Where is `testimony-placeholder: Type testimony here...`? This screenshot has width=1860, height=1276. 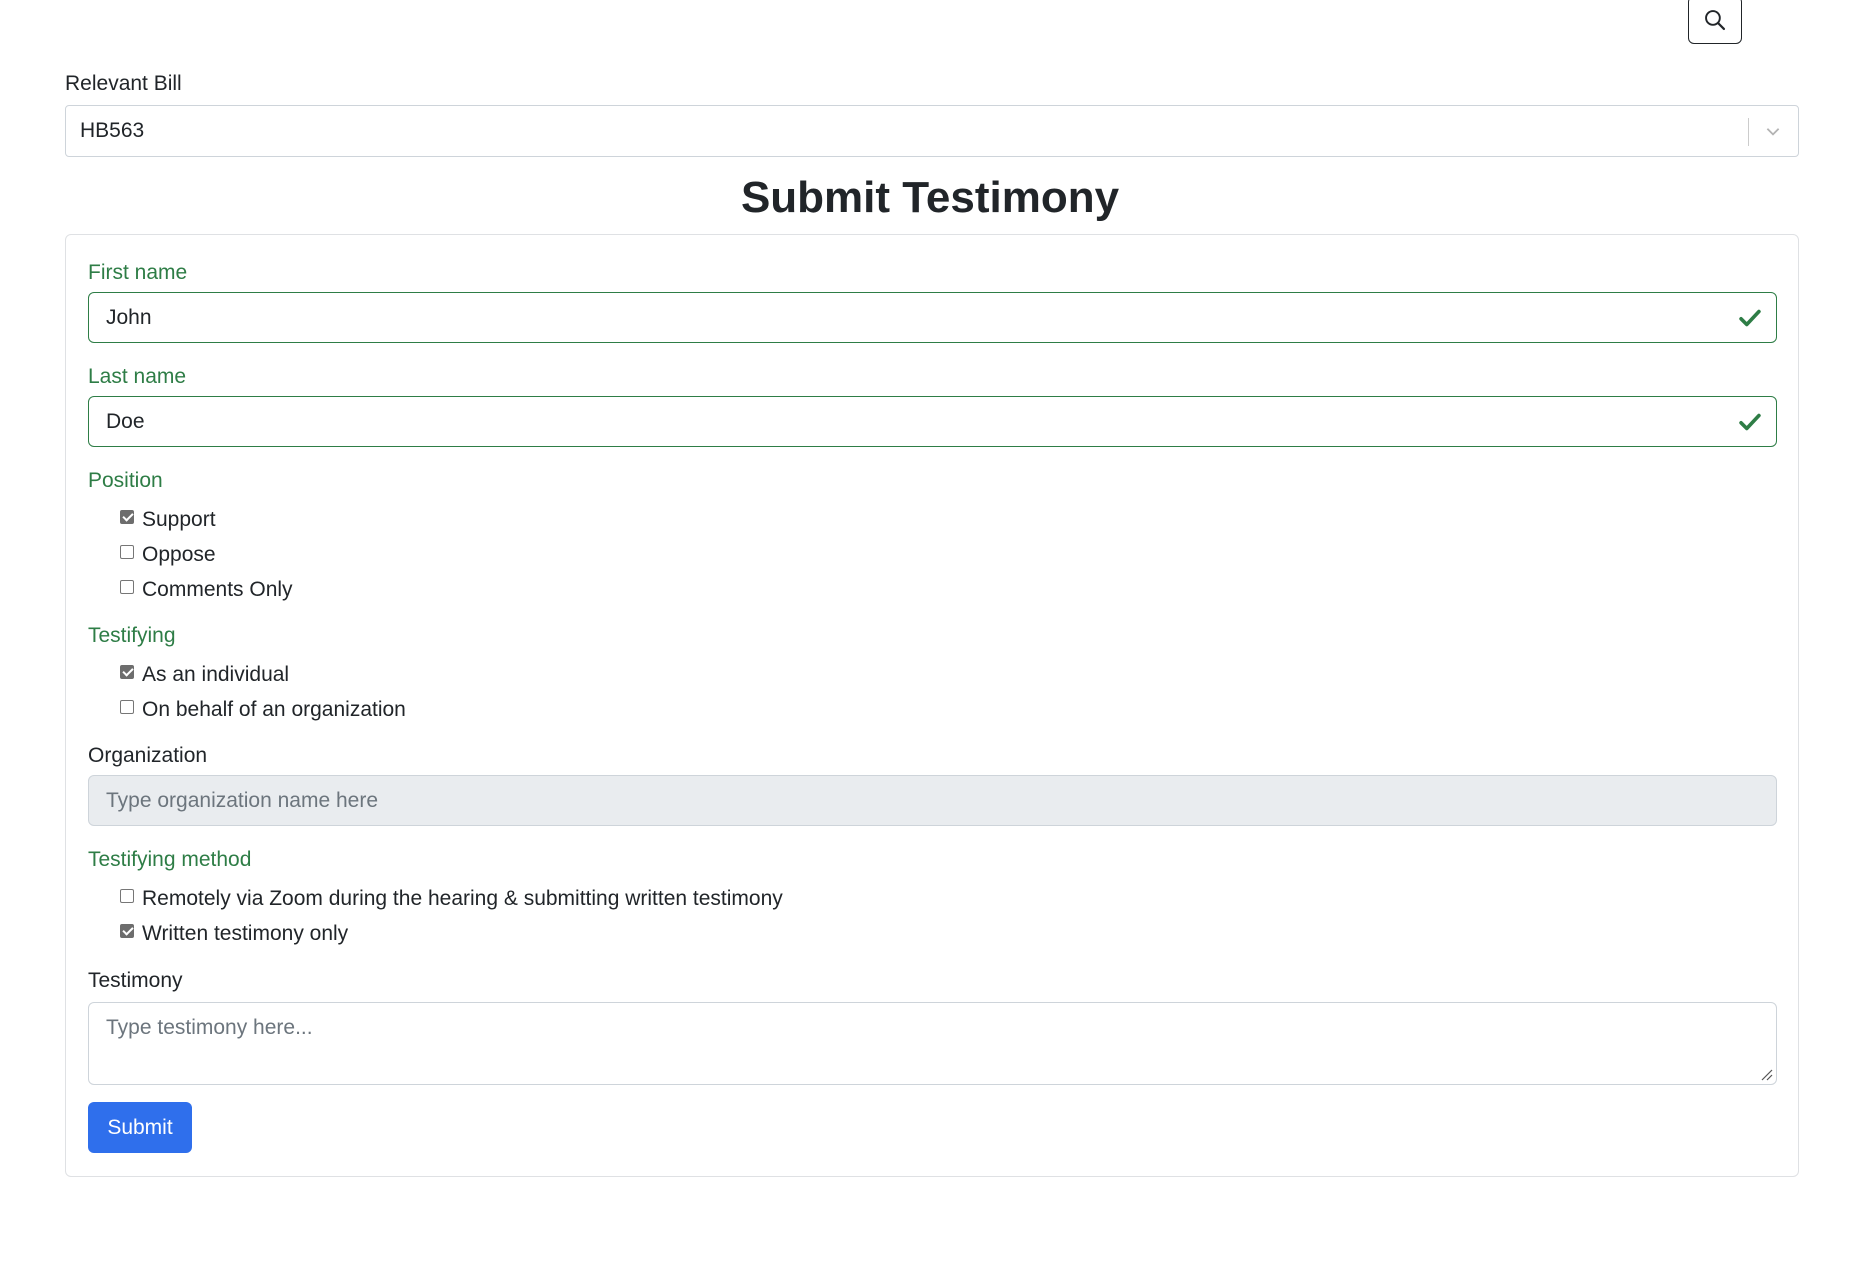
testimony-placeholder: Type testimony here... is located at coordinates (209, 1027).